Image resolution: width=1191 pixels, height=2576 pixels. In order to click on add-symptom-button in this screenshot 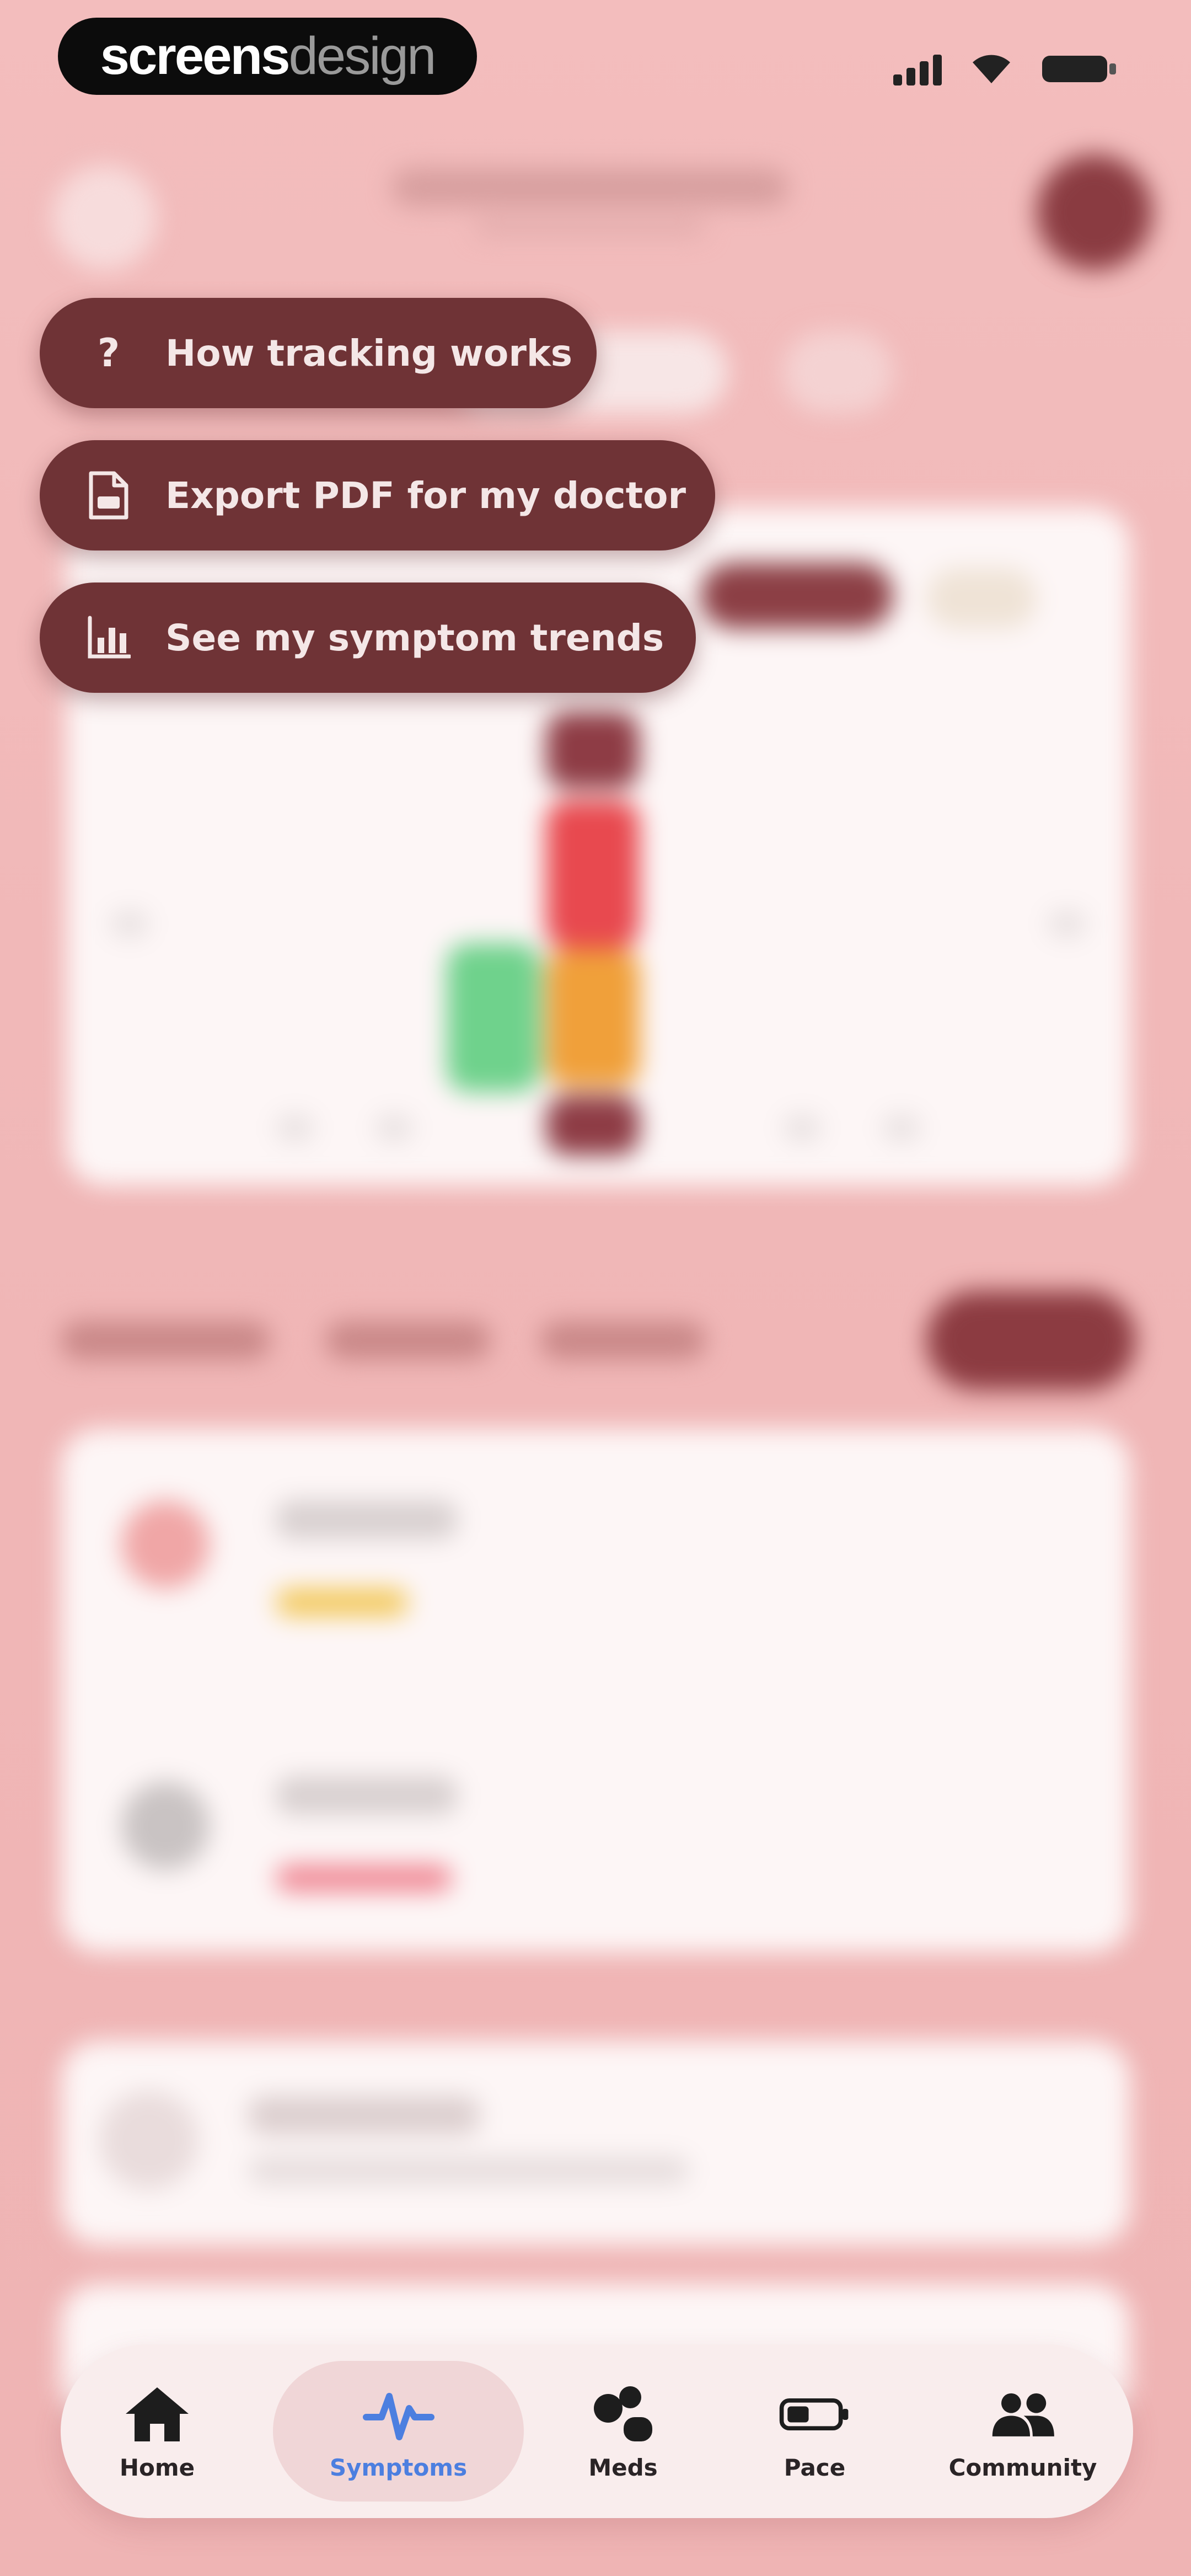, I will do `click(1031, 1340)`.